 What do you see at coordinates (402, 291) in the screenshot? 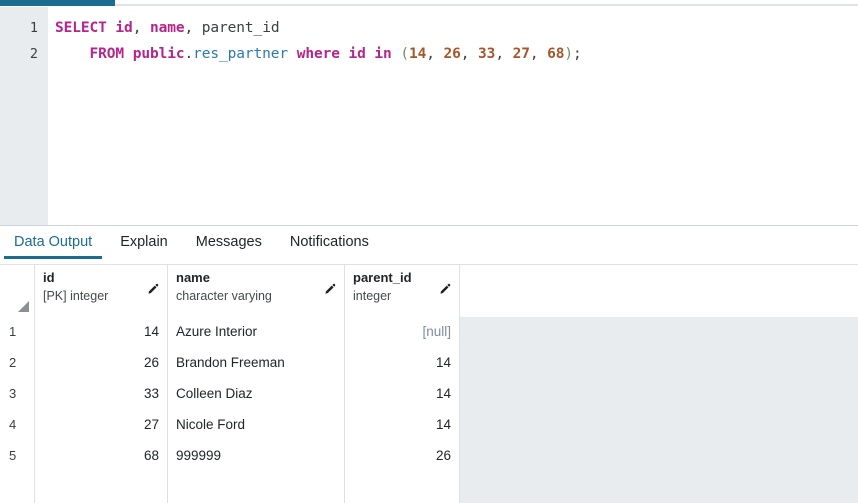
I see `column-header-parent-id: parent_id integer` at bounding box center [402, 291].